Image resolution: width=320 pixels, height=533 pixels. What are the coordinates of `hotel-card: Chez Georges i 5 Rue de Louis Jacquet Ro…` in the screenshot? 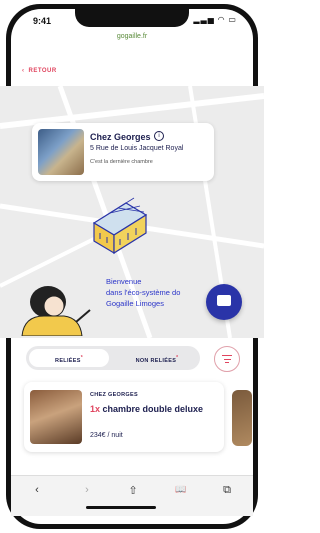 It's located at (123, 152).